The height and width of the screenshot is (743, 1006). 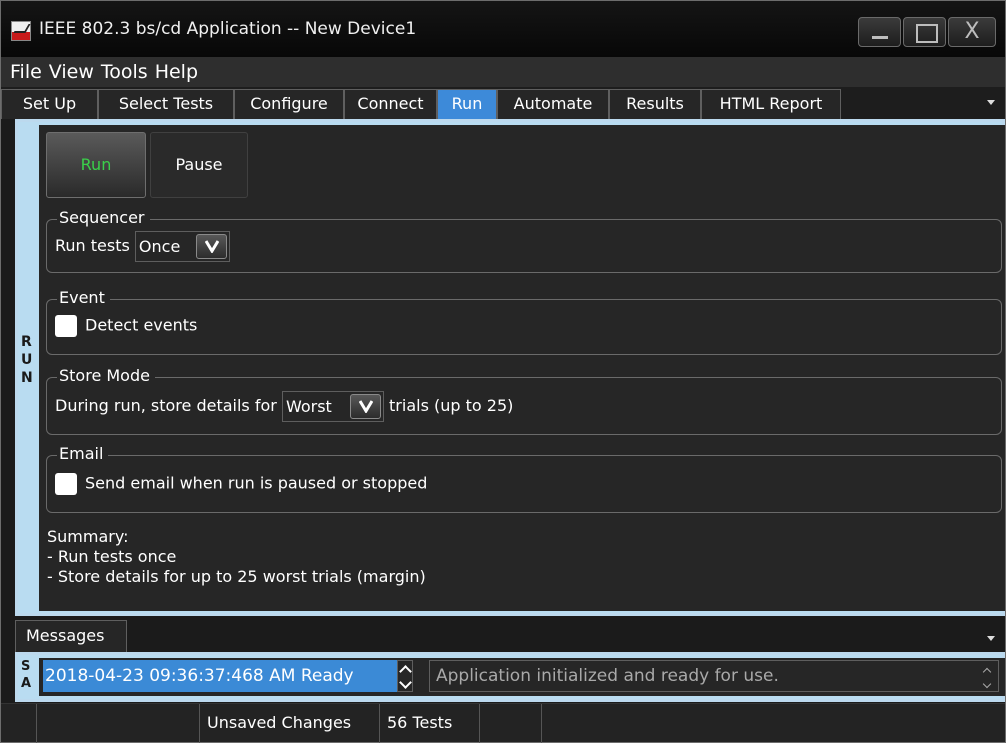 What do you see at coordinates (106, 376) in the screenshot?
I see `store-mode-title: Store Mode` at bounding box center [106, 376].